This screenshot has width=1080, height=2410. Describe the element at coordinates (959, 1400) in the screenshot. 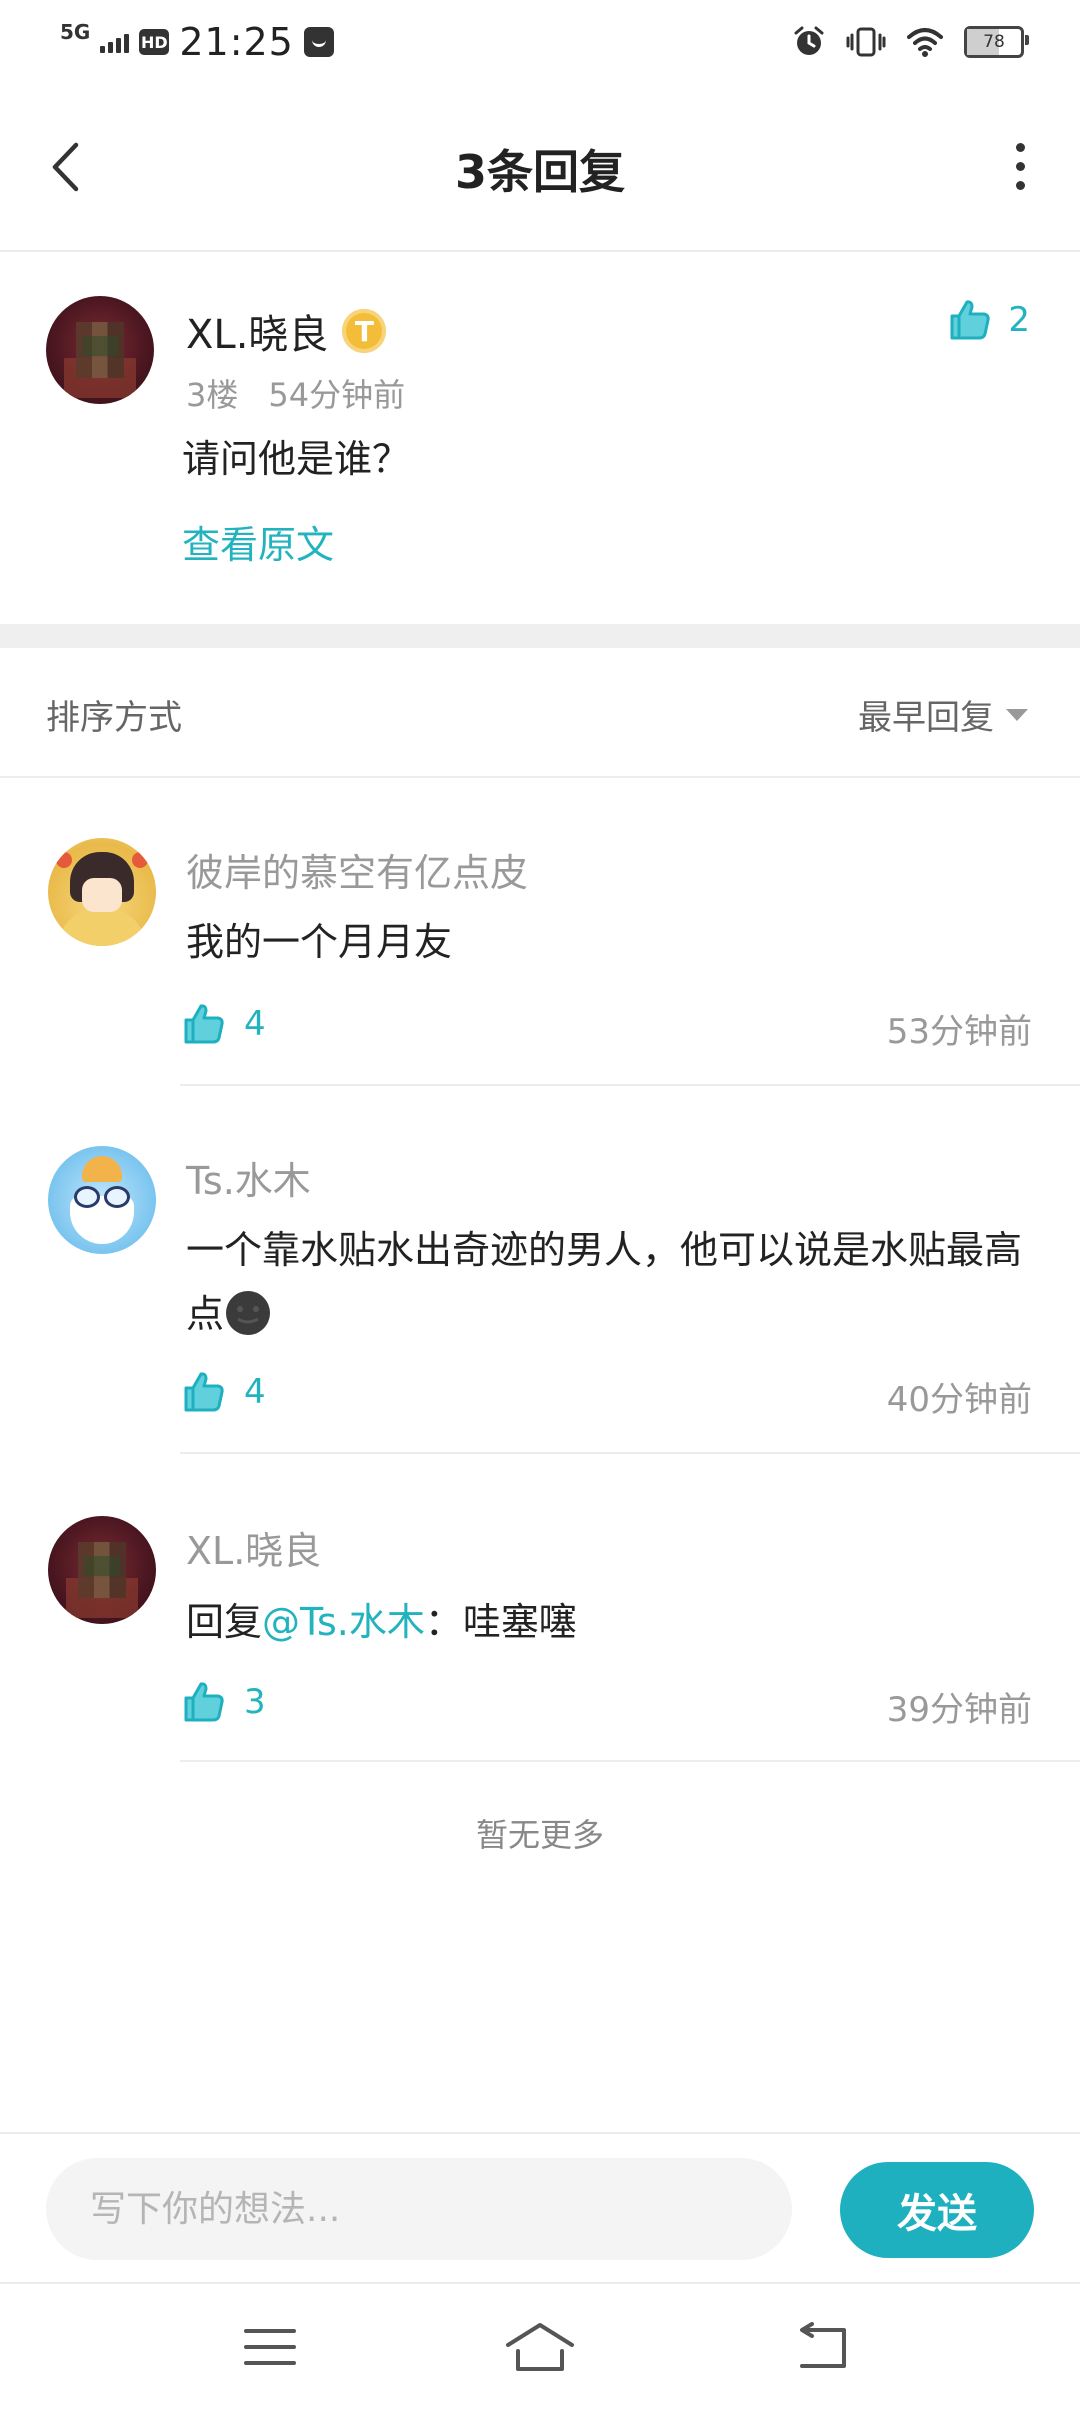

I see `reply-time: 40分钟前` at that location.